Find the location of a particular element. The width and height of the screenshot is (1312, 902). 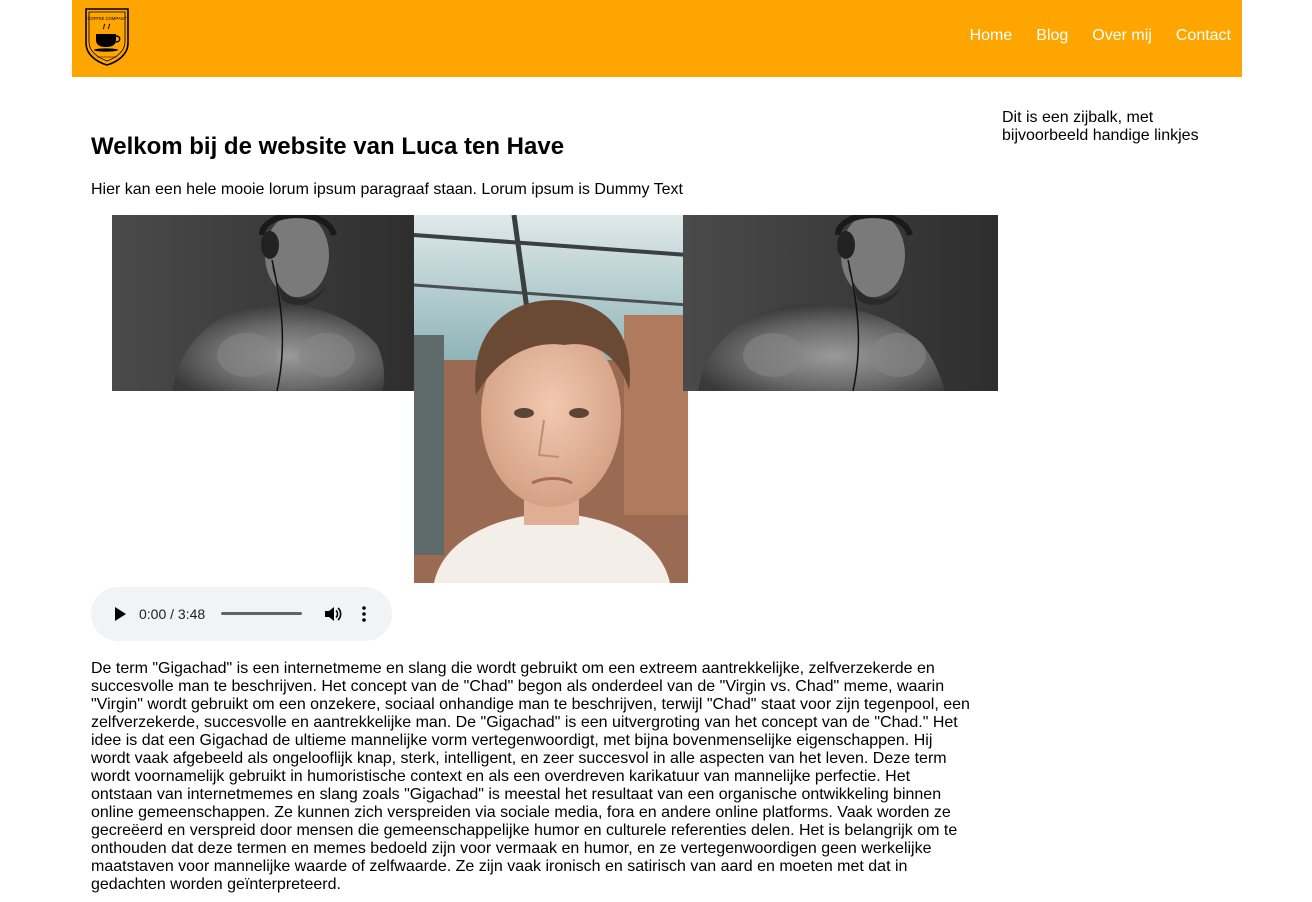

nav-contact-link: Contact is located at coordinates (1203, 36).